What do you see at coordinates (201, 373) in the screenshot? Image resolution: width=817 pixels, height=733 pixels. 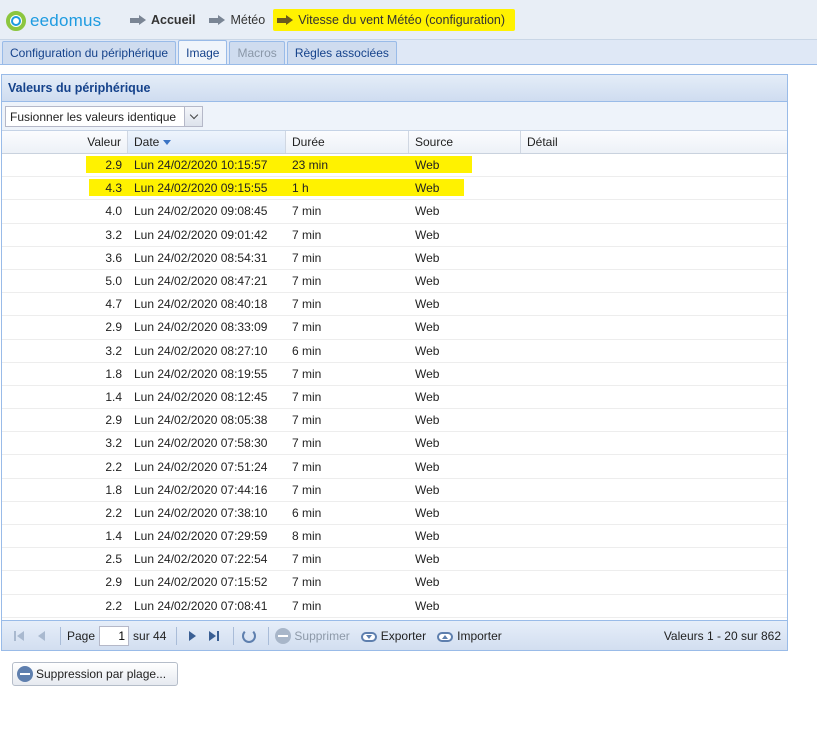 I see `cell-date: Lun 24/02/2020 08:19:55` at bounding box center [201, 373].